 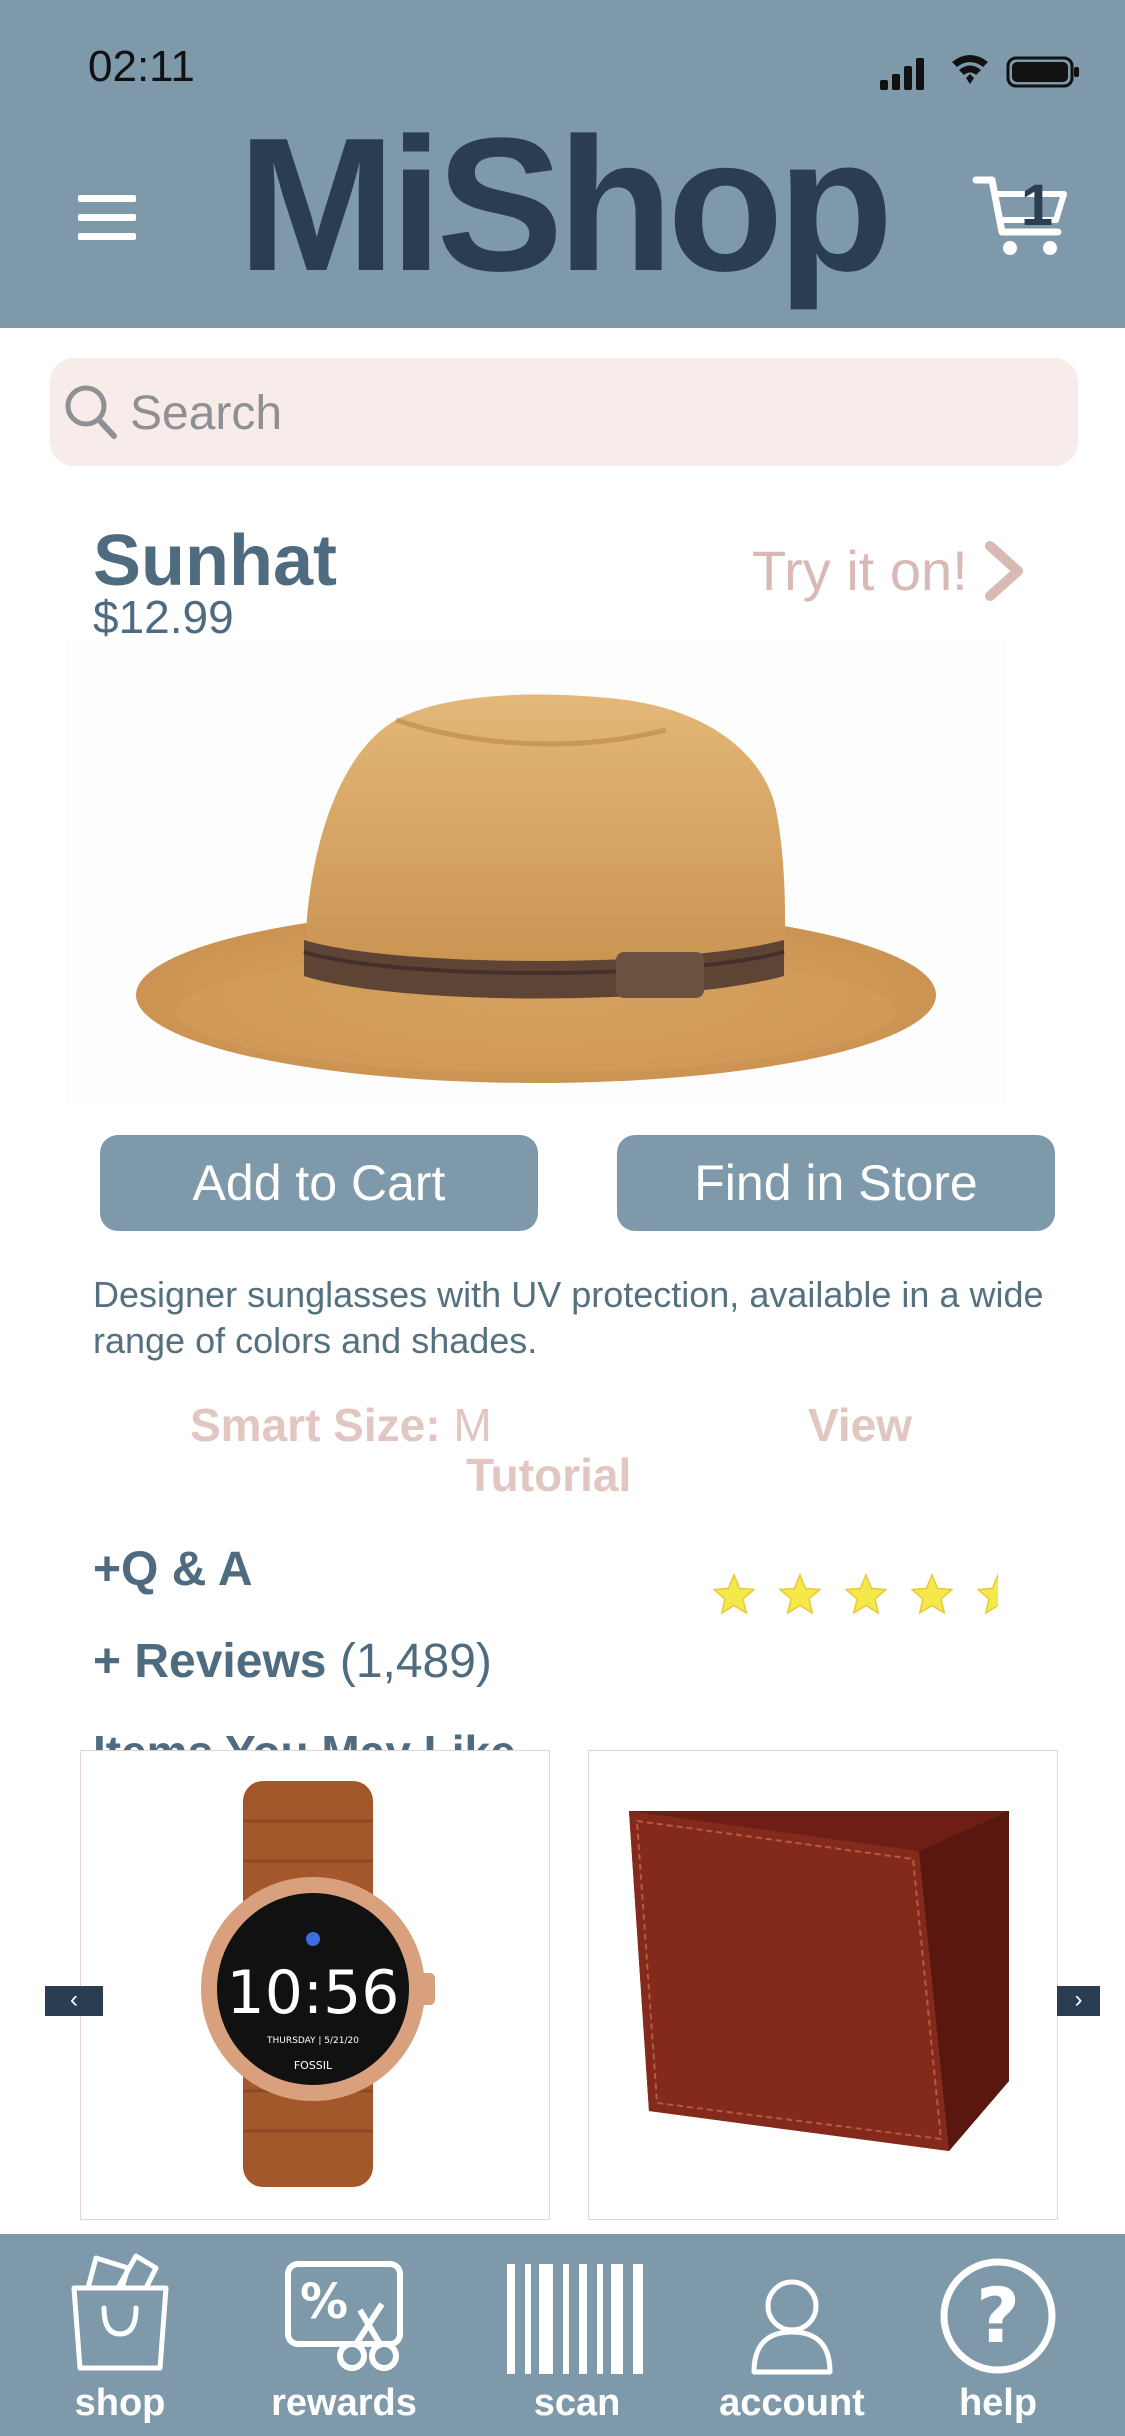 I want to click on smart-size-label: Smart Size:, so click(x=315, y=1425).